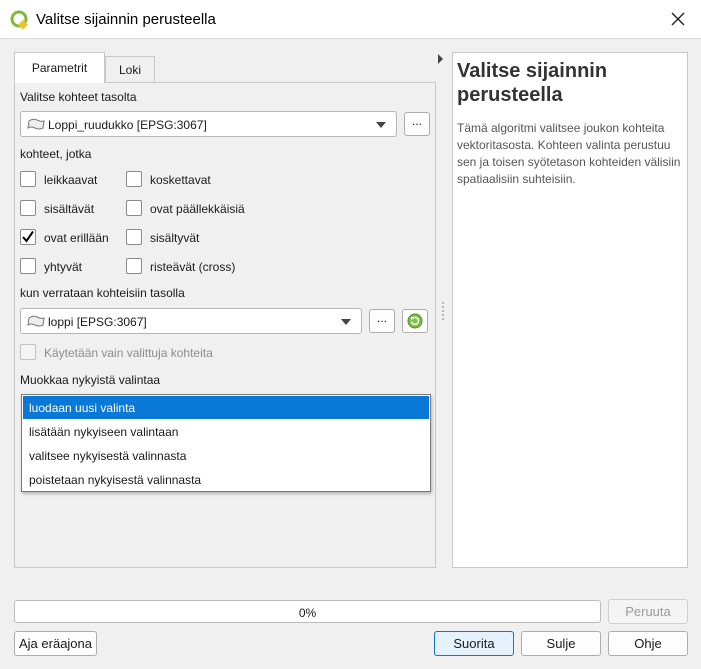 The width and height of the screenshot is (701, 669). I want to click on window-title: Valitse sijainnin perusteella, so click(126, 19).